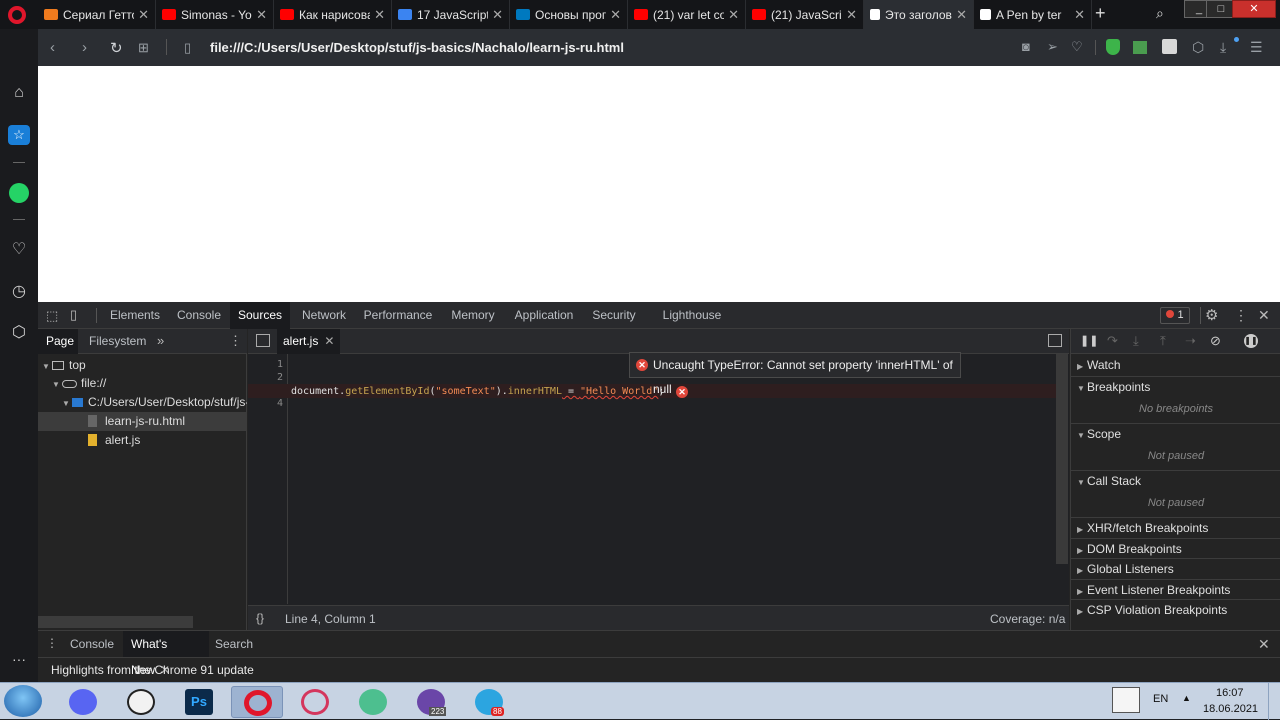  Describe the element at coordinates (1264, 315) in the screenshot. I see `close-devtools-icon: ✕` at that location.